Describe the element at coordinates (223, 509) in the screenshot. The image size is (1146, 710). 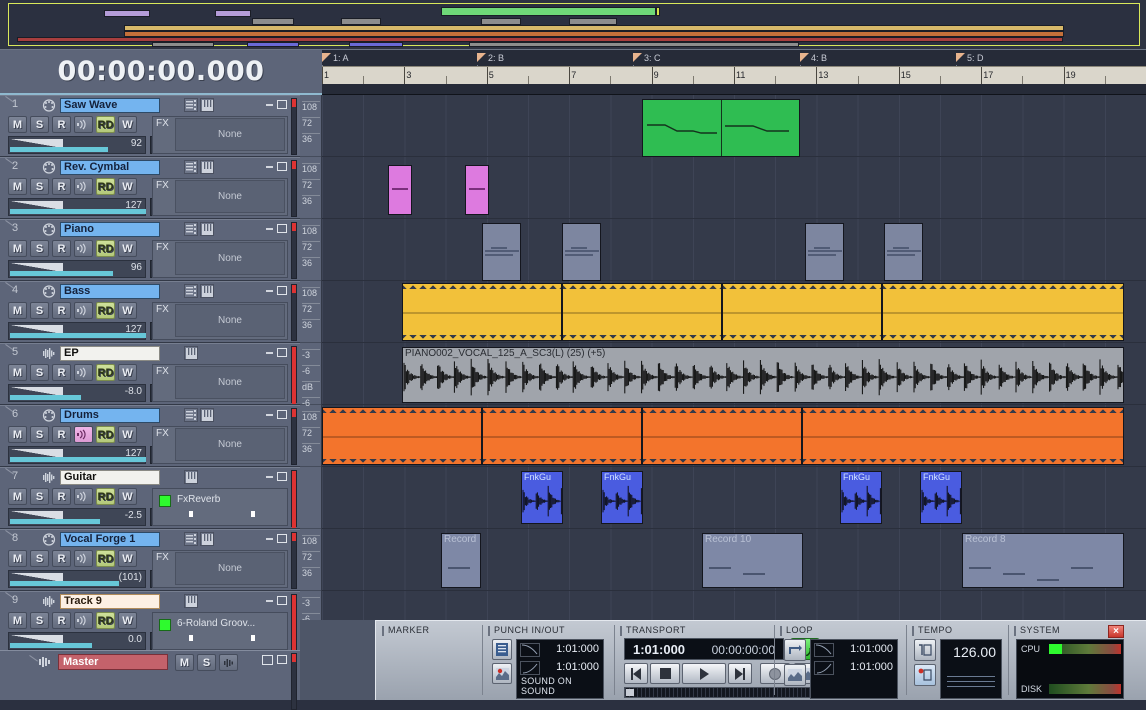
I see `fx-slot: FxReverb` at that location.